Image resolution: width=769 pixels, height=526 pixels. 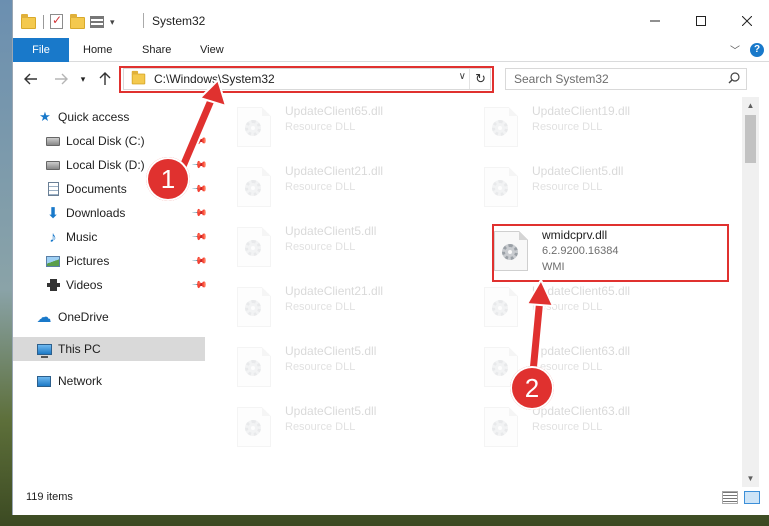 What do you see at coordinates (168, 179) in the screenshot?
I see `callout-badge-1: 1` at bounding box center [168, 179].